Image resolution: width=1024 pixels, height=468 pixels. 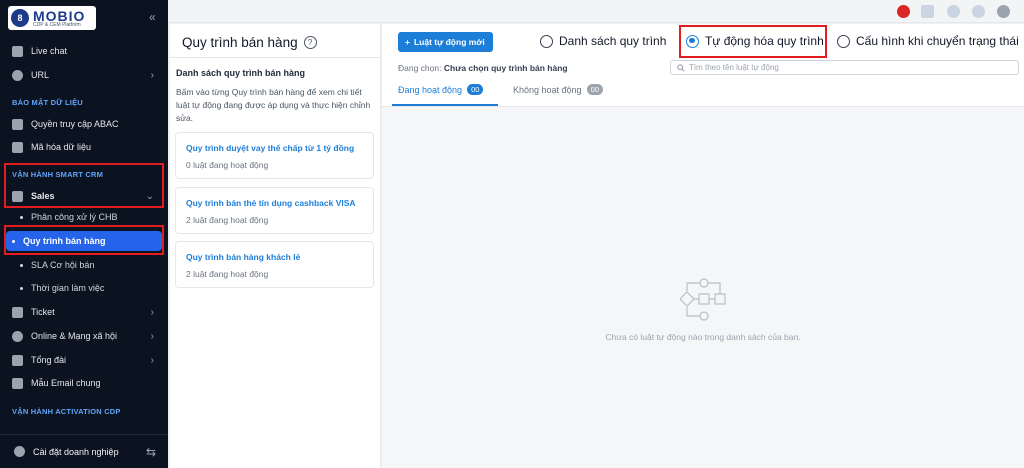 What do you see at coordinates (17, 383) in the screenshot?
I see `mail-icon` at bounding box center [17, 383].